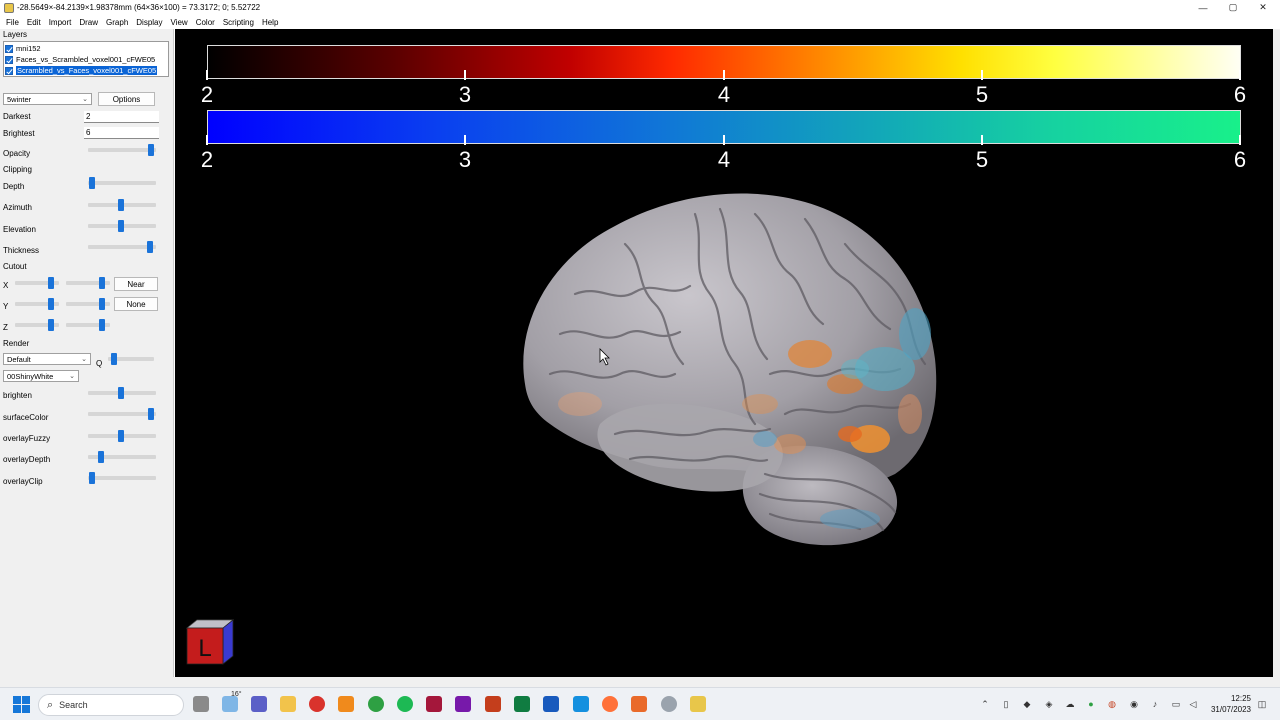 This screenshot has height=720, width=1280. What do you see at coordinates (92, 183) in the screenshot?
I see `depth-slider-thumb` at bounding box center [92, 183].